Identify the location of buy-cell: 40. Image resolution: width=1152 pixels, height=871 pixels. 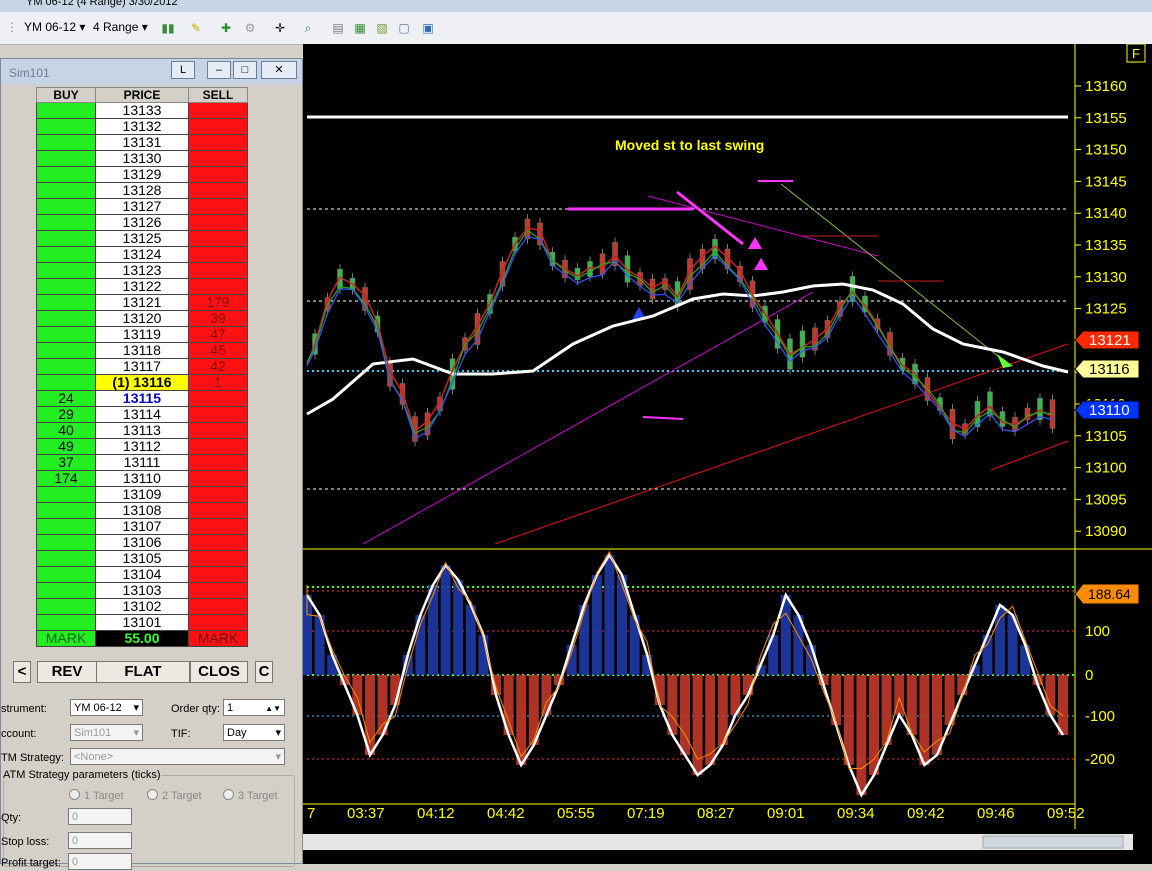
(66, 430).